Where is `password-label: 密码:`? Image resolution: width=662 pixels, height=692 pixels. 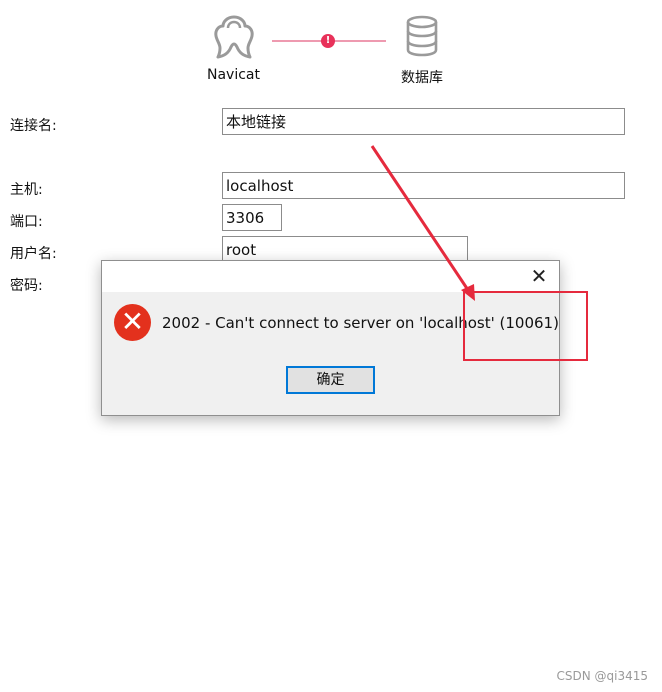 password-label: 密码: is located at coordinates (26, 286).